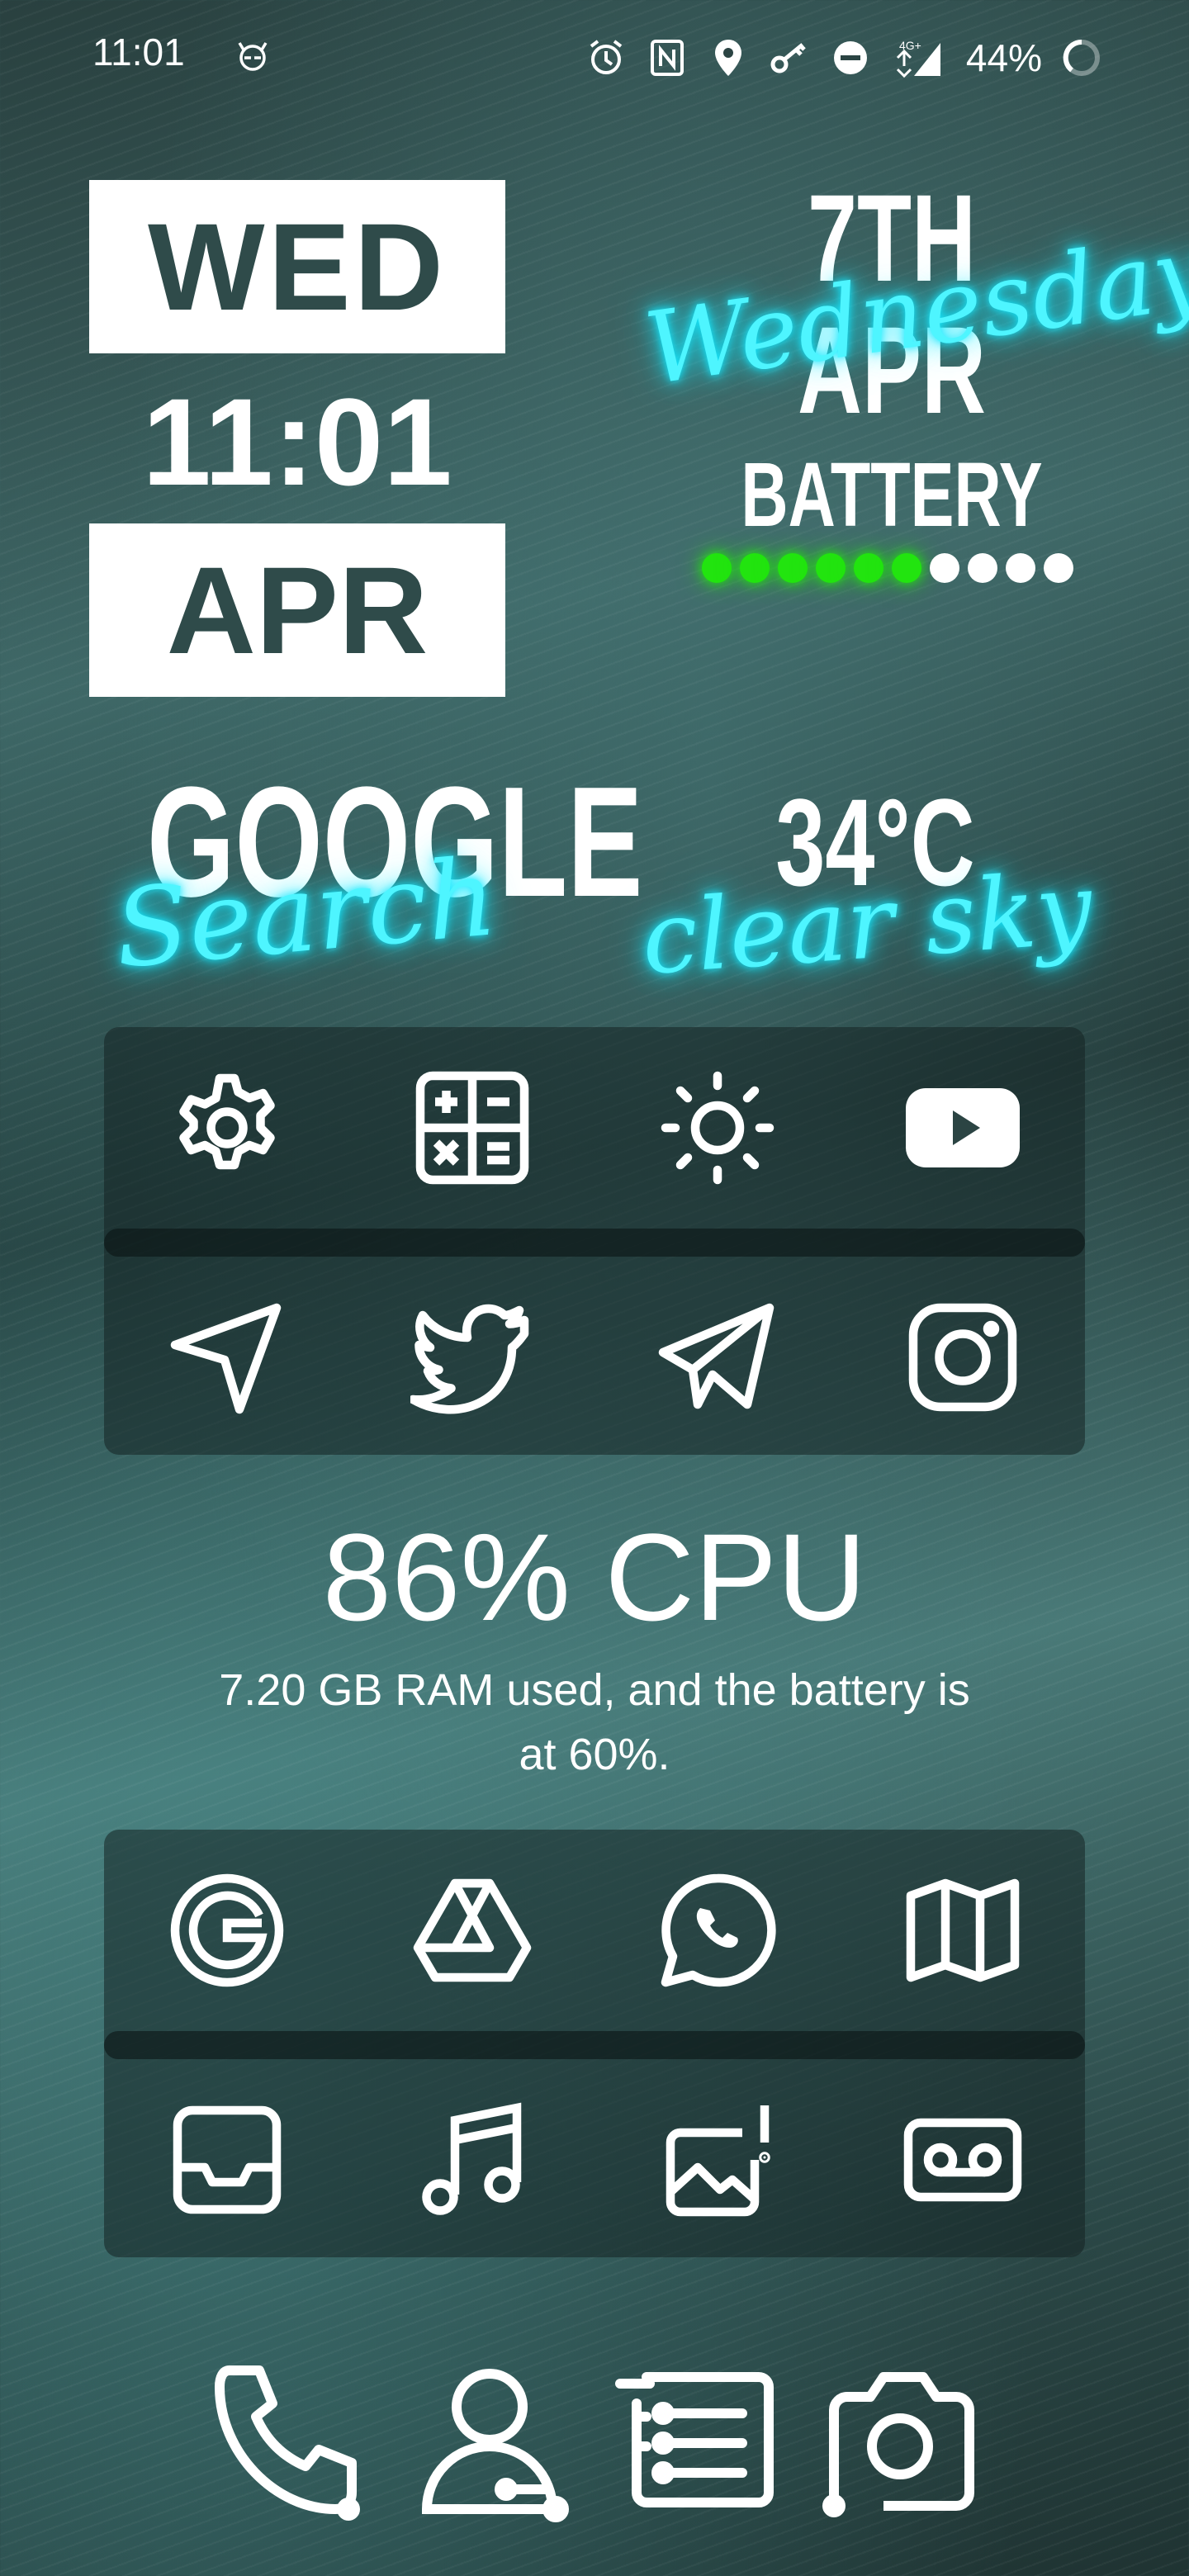  I want to click on youtube-app, so click(963, 1128).